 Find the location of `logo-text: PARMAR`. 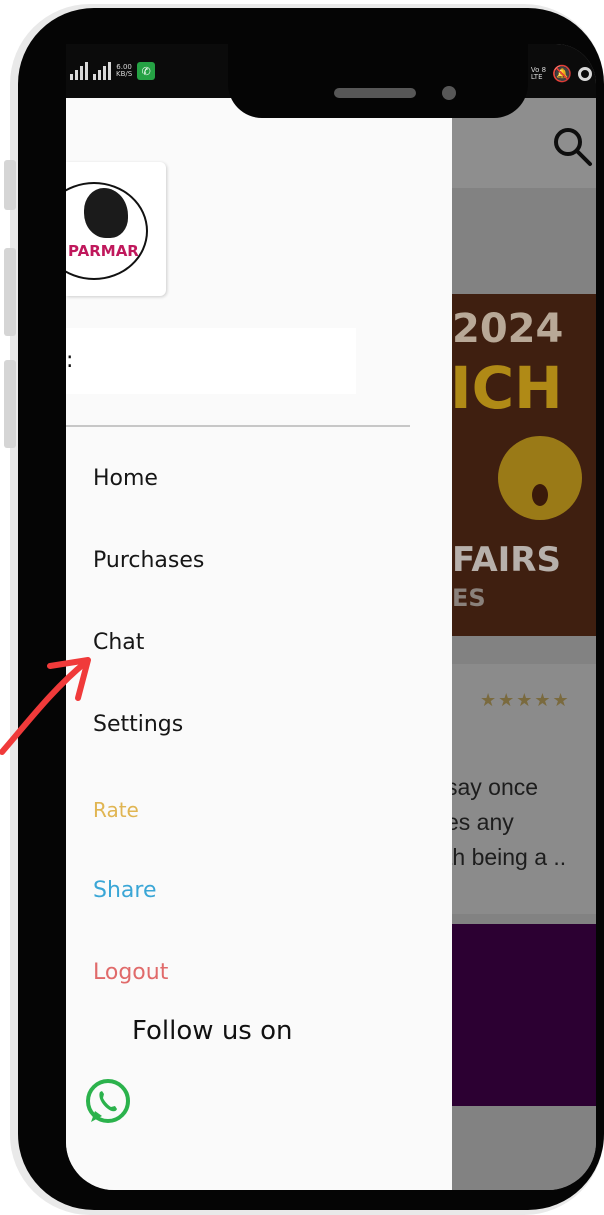

logo-text: PARMAR is located at coordinates (103, 251).